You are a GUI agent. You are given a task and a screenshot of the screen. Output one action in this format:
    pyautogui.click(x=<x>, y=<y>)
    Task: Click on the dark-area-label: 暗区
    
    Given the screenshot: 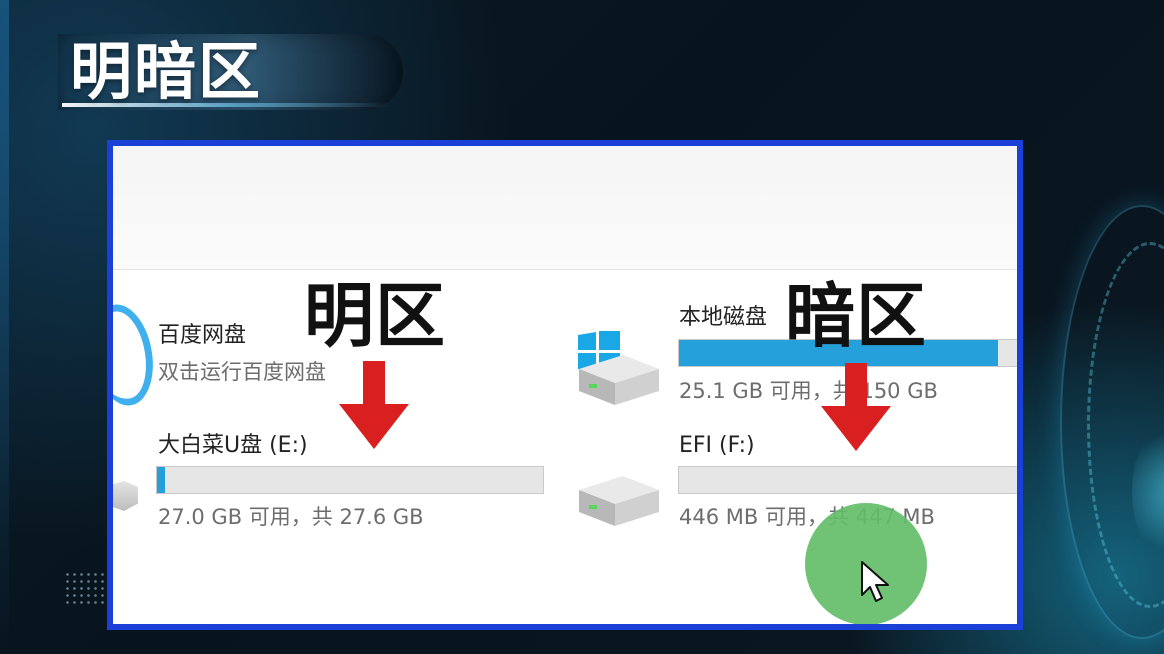 What is the action you would take?
    pyautogui.click(x=856, y=316)
    